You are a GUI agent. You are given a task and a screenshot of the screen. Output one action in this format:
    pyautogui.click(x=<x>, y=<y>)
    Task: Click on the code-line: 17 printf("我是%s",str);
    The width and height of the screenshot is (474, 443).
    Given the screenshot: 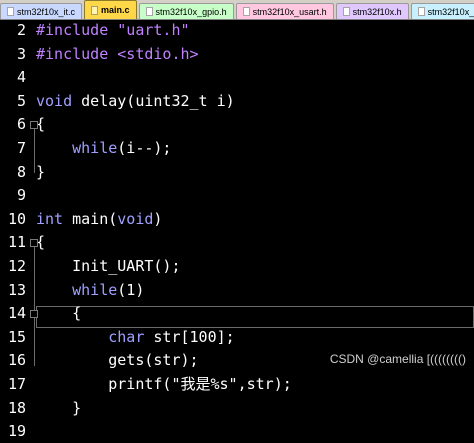 What is the action you would take?
    pyautogui.click(x=237, y=384)
    